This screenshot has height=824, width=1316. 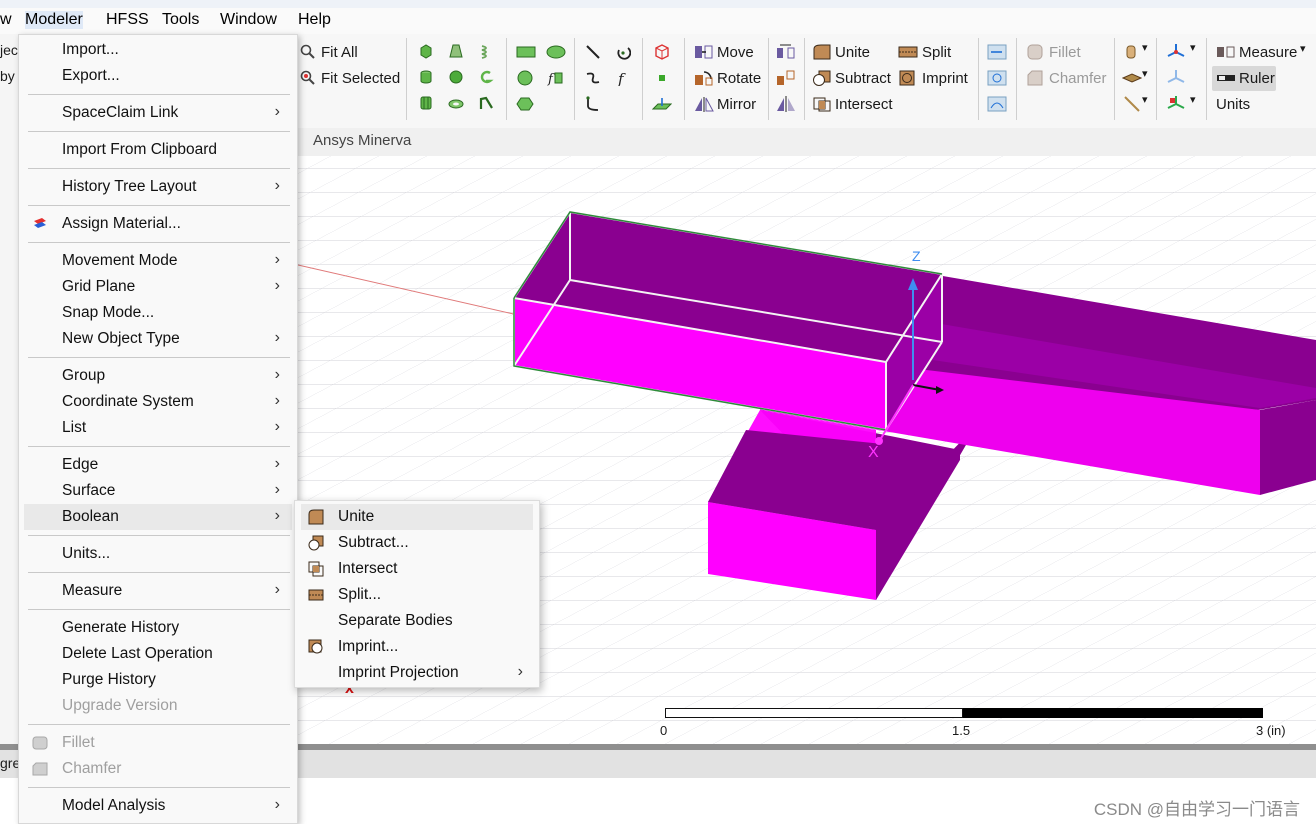 I want to click on mirror-button: Mirror, so click(x=736, y=104).